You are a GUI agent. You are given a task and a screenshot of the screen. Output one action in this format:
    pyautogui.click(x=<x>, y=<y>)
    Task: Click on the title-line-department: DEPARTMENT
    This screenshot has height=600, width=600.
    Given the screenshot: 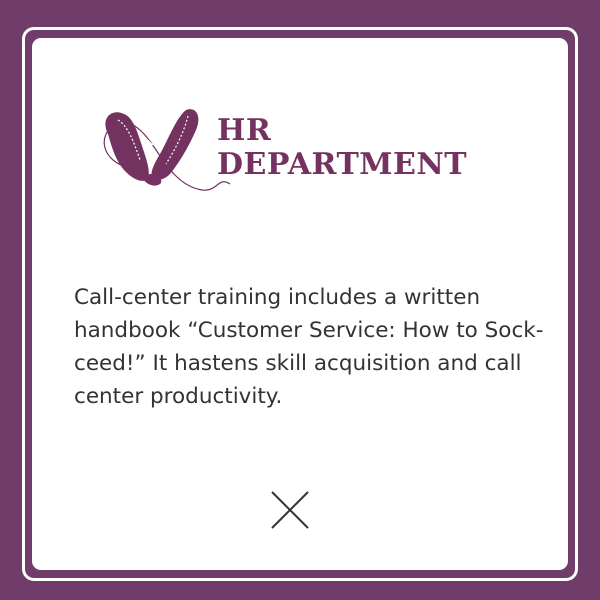 What is the action you would take?
    pyautogui.click(x=342, y=164)
    